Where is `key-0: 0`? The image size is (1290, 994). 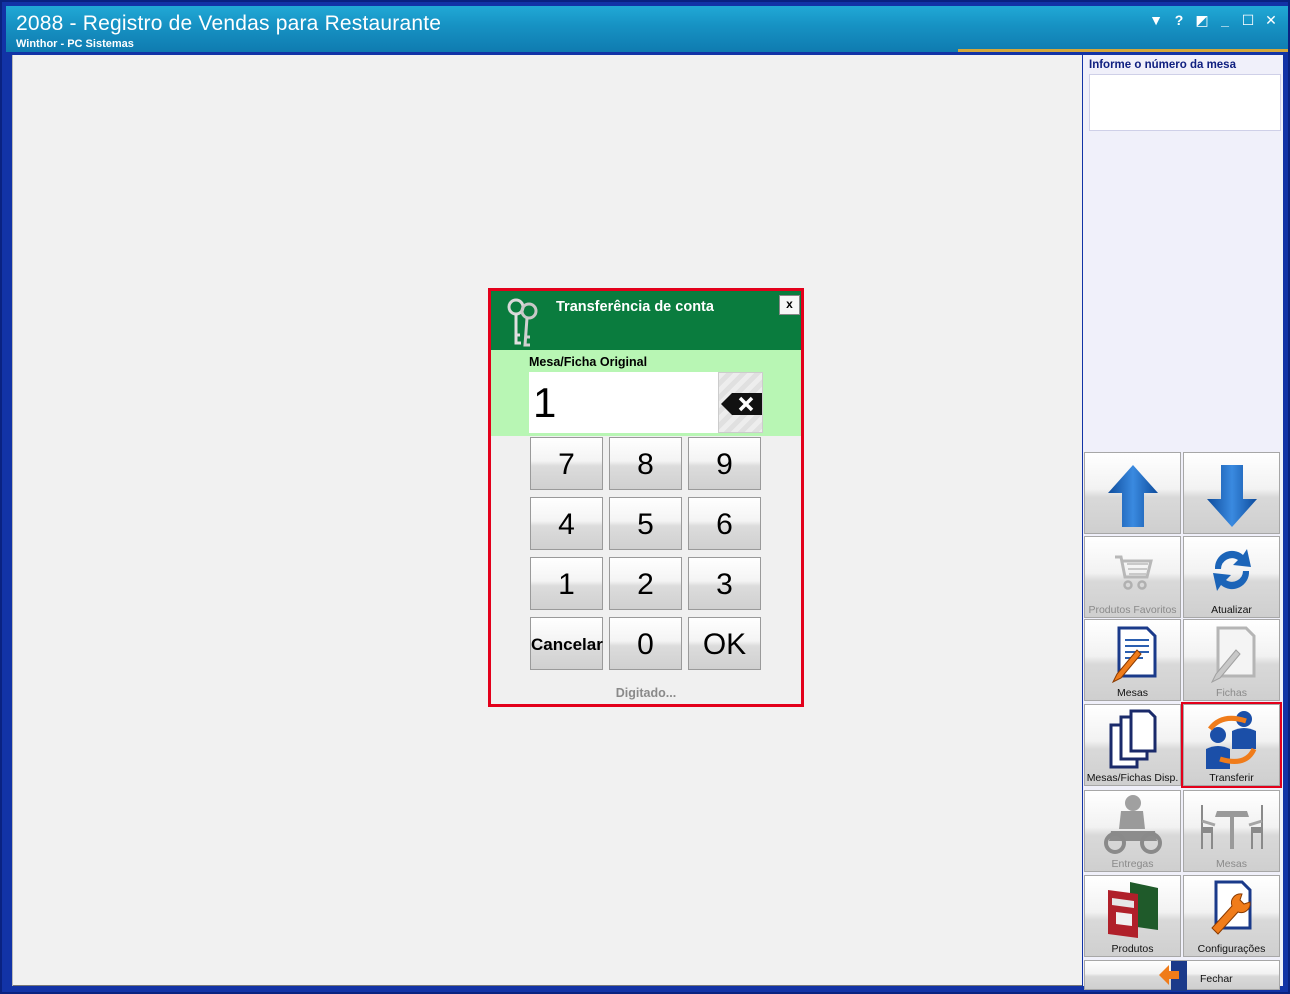 key-0: 0 is located at coordinates (645, 643).